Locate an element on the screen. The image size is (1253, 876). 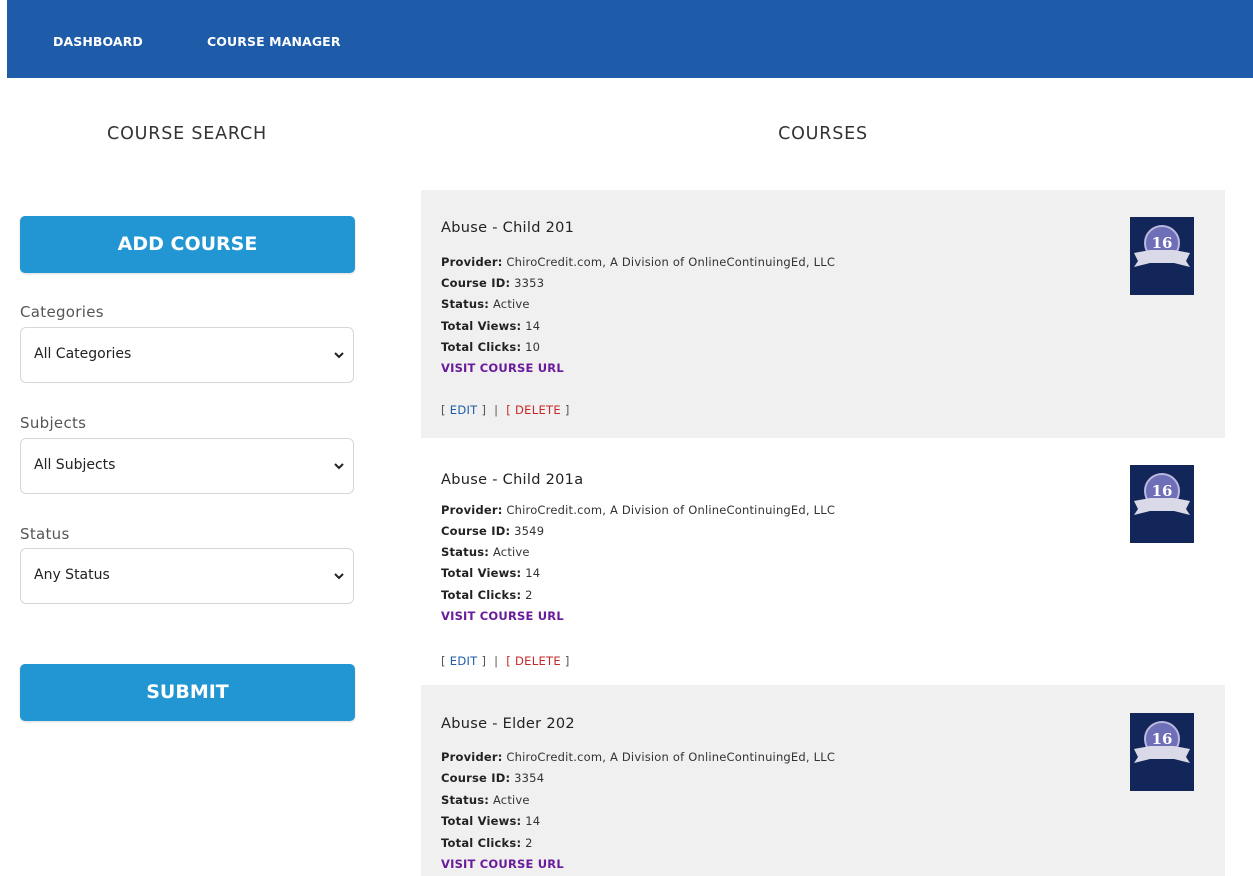
submit-button: SUBMIT is located at coordinates (187, 692).